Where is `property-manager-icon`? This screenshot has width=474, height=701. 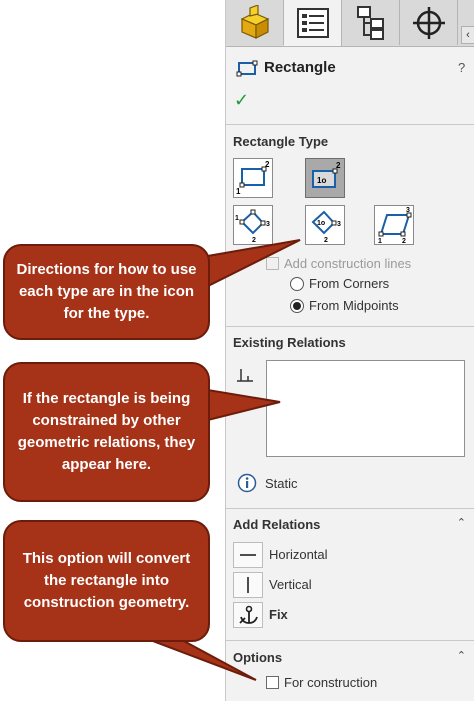 property-manager-icon is located at coordinates (312, 23).